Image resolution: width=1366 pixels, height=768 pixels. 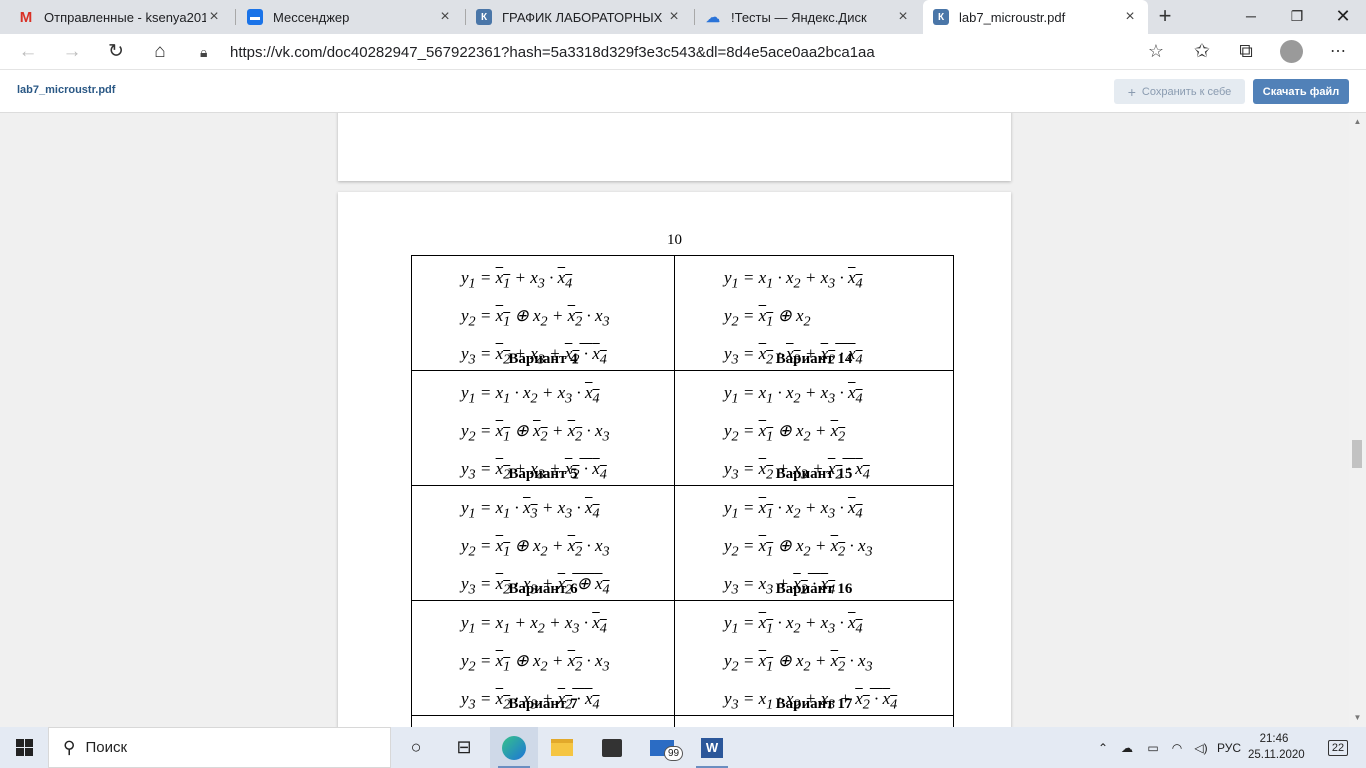 I want to click on volume-icon: ◁), so click(x=1201, y=747).